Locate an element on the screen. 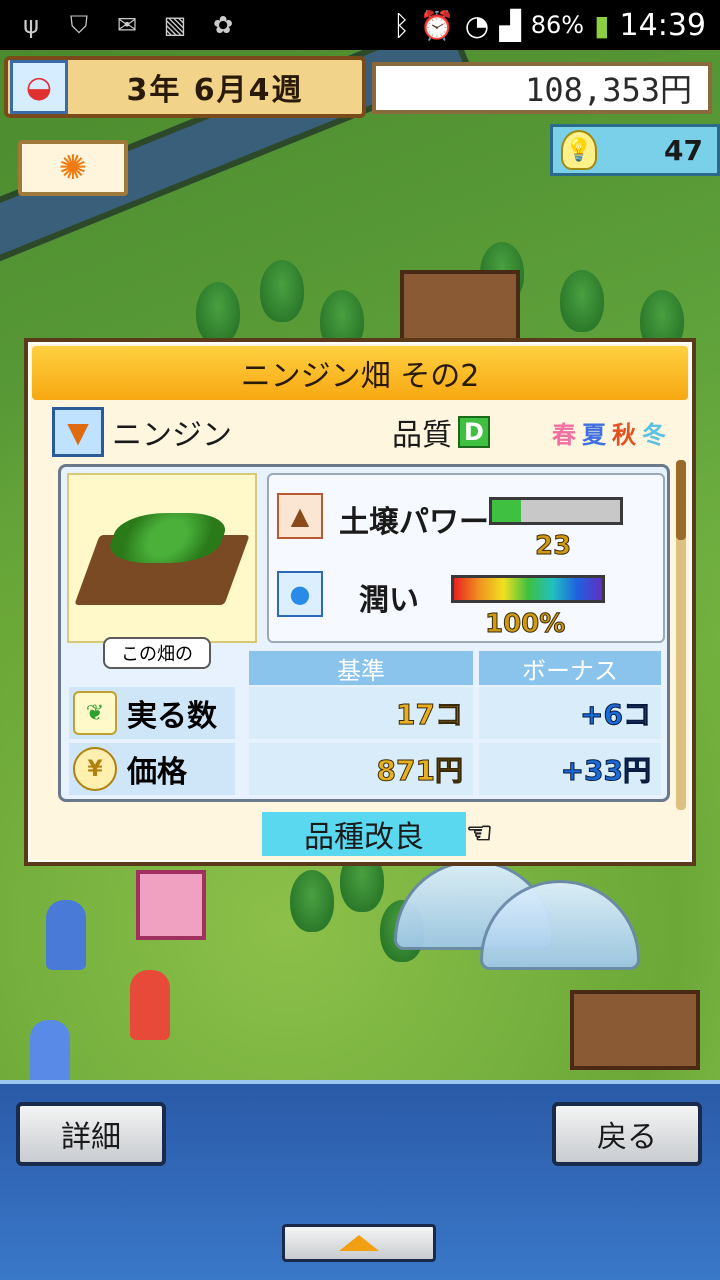  scrollbar is located at coordinates (681, 635).